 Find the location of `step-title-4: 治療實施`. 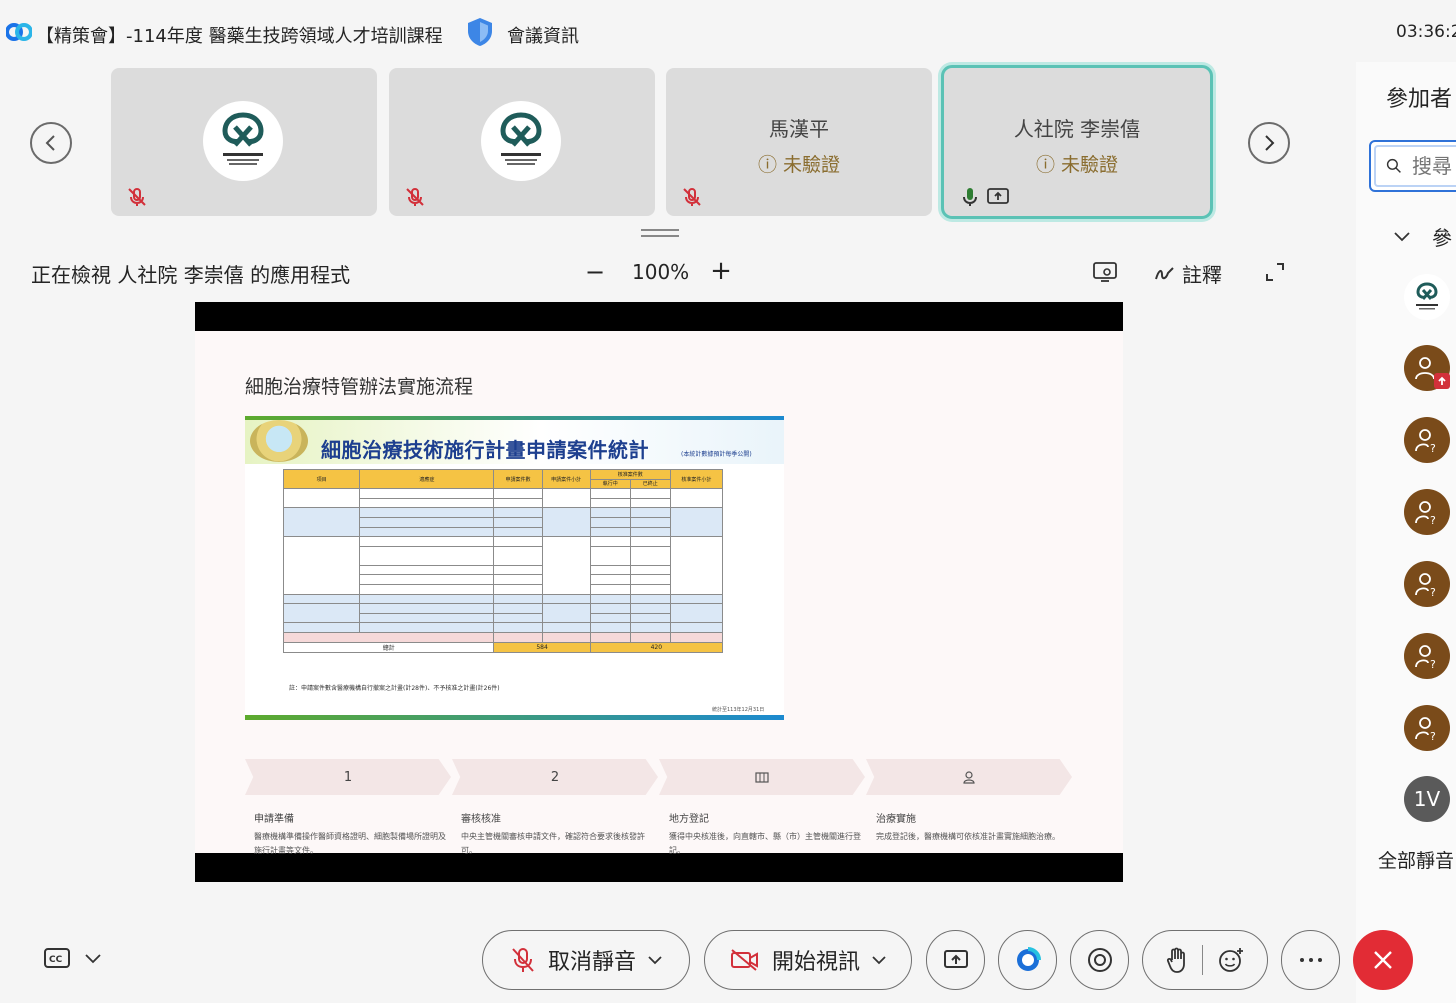

step-title-4: 治療實施 is located at coordinates (896, 819).